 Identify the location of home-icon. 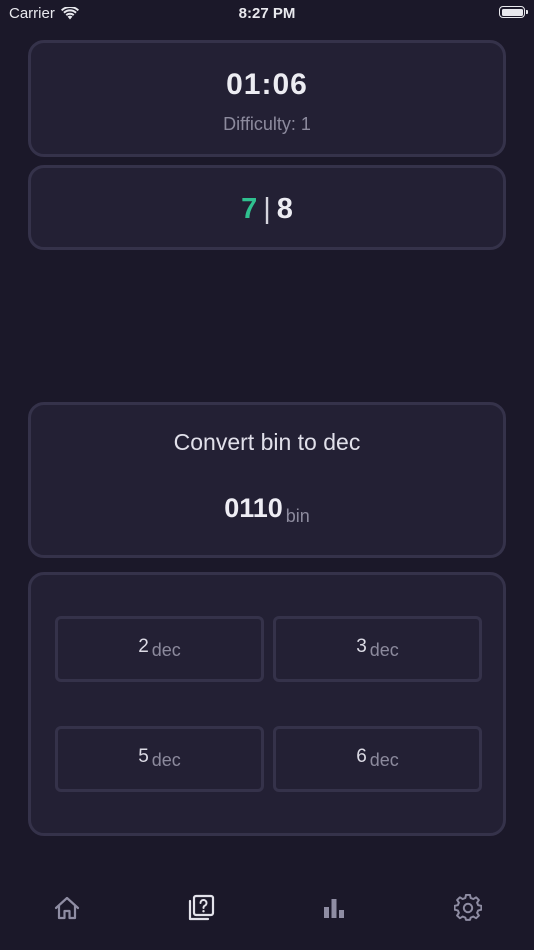
(67, 908).